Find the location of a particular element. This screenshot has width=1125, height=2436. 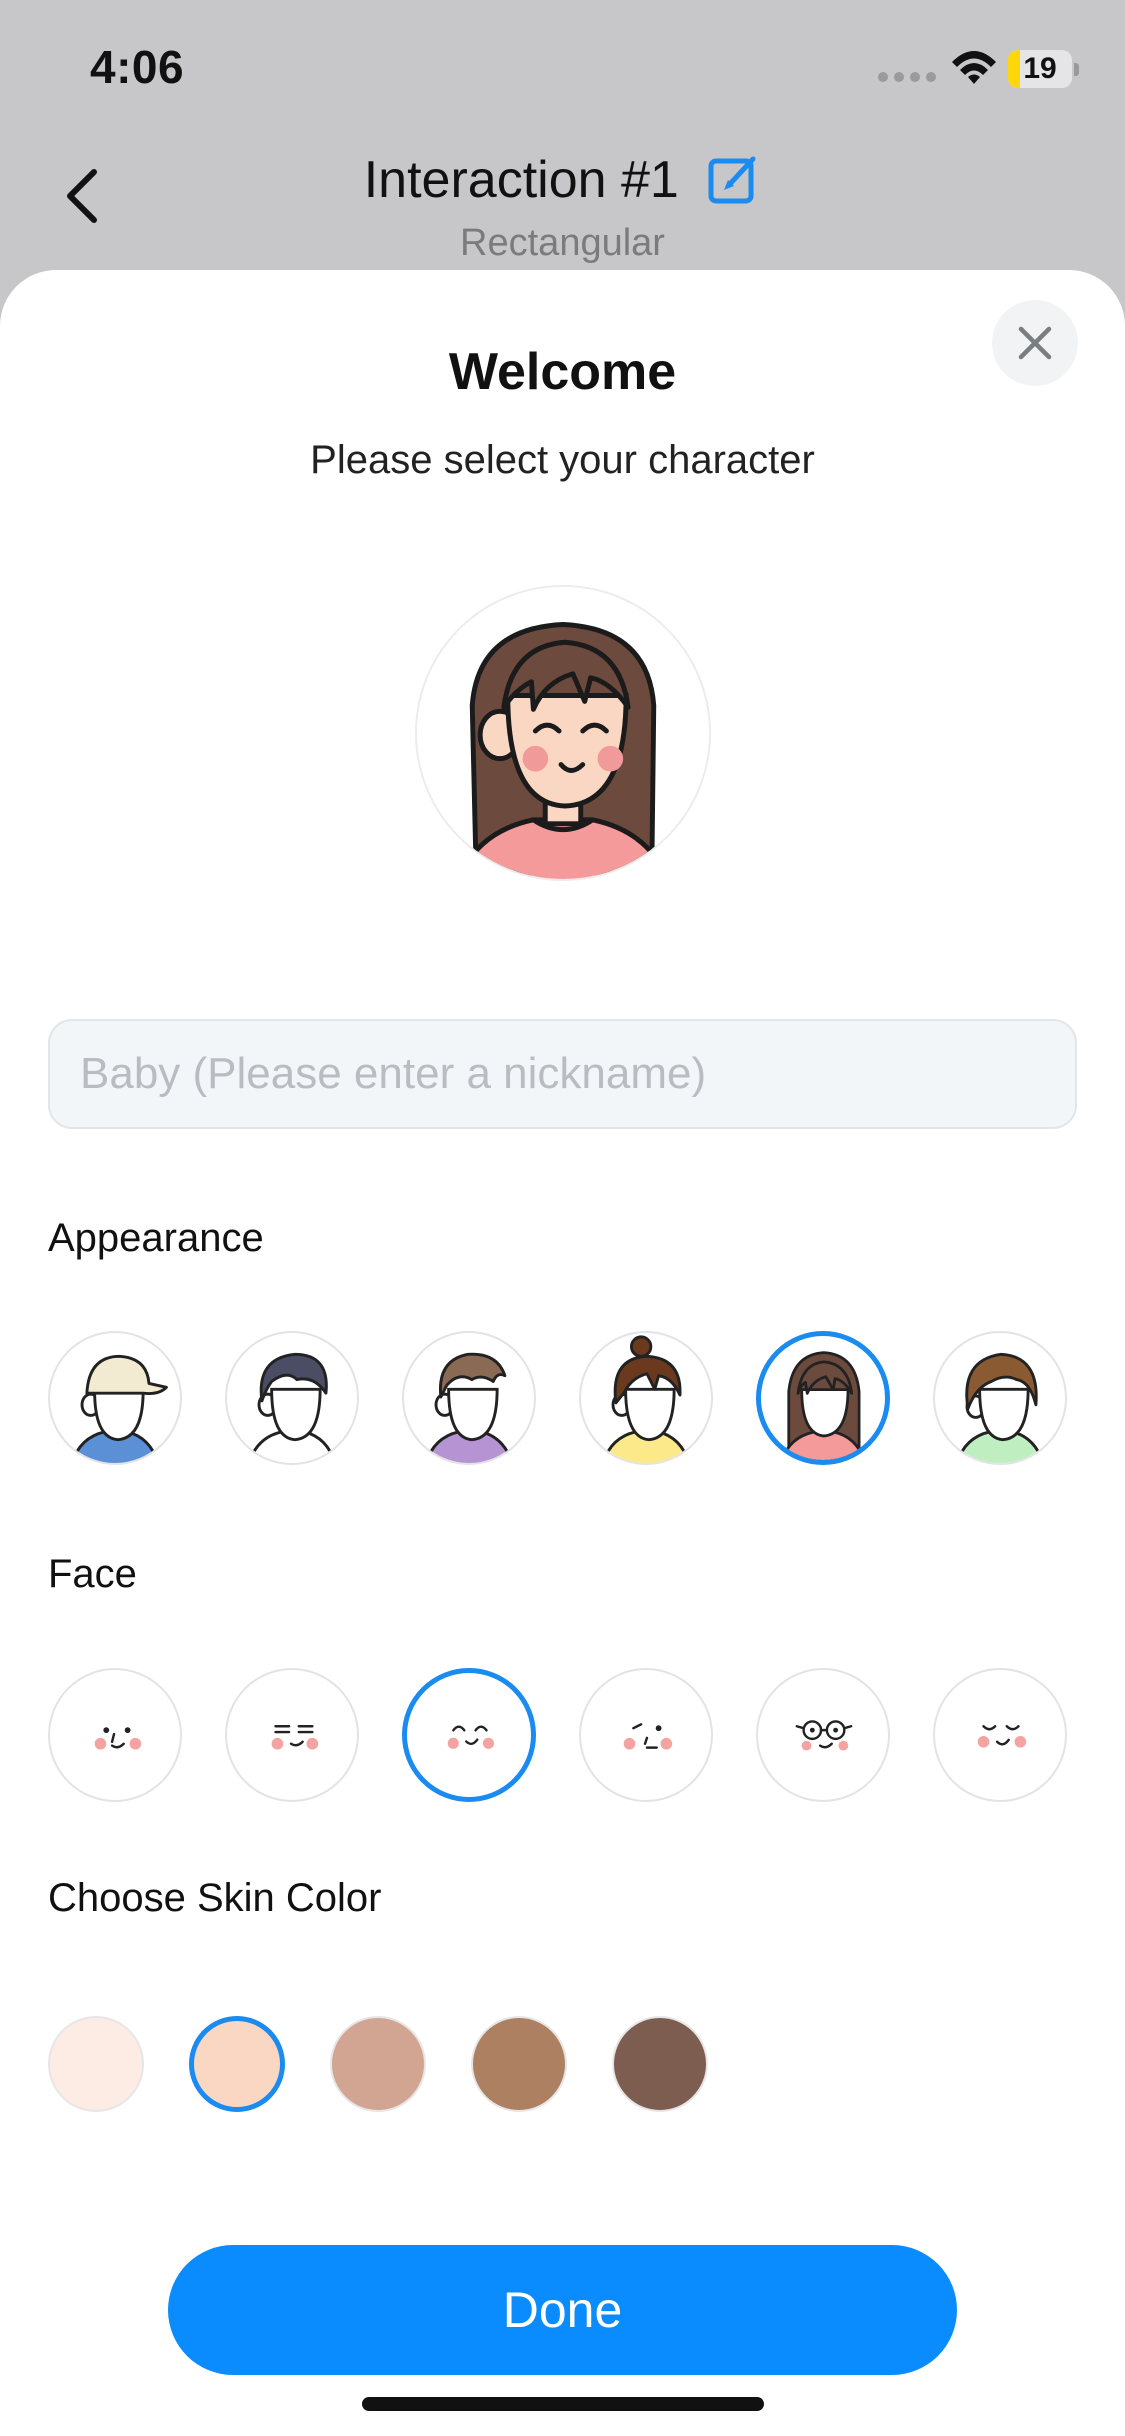

nickname-input is located at coordinates (562, 1074).